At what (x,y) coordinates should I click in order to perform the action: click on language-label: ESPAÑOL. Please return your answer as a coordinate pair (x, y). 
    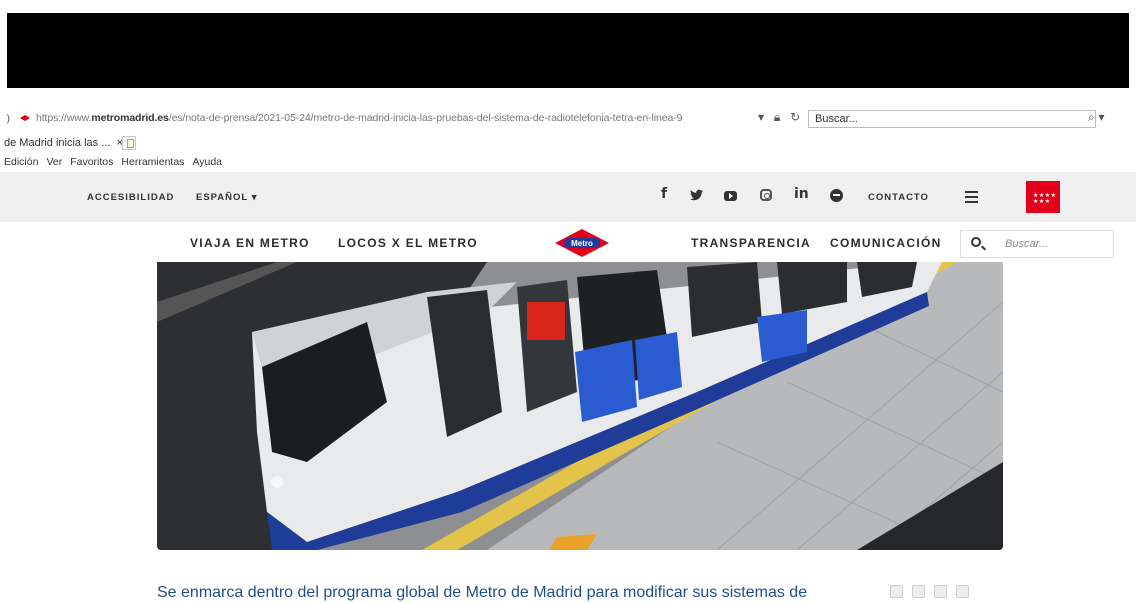
    Looking at the image, I should click on (222, 197).